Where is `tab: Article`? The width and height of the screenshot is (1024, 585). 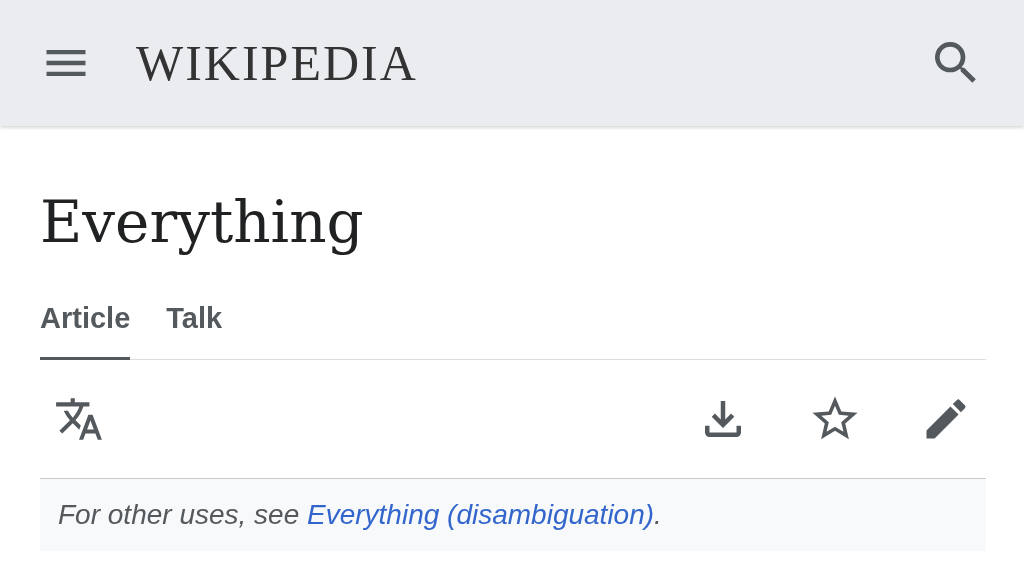 tab: Article is located at coordinates (85, 330).